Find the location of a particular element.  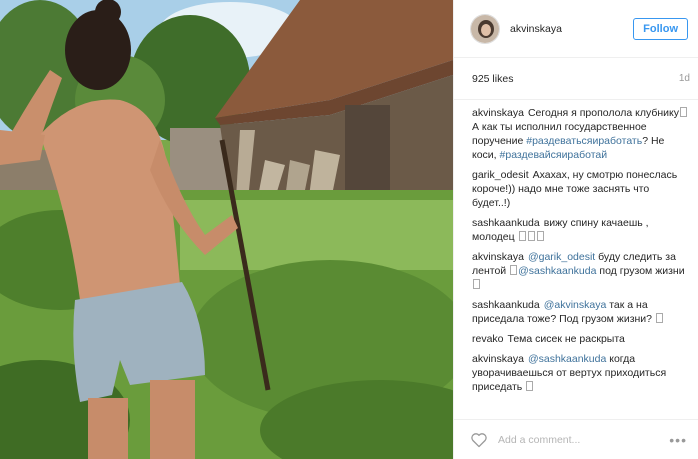

follow-button: Follow is located at coordinates (660, 28).